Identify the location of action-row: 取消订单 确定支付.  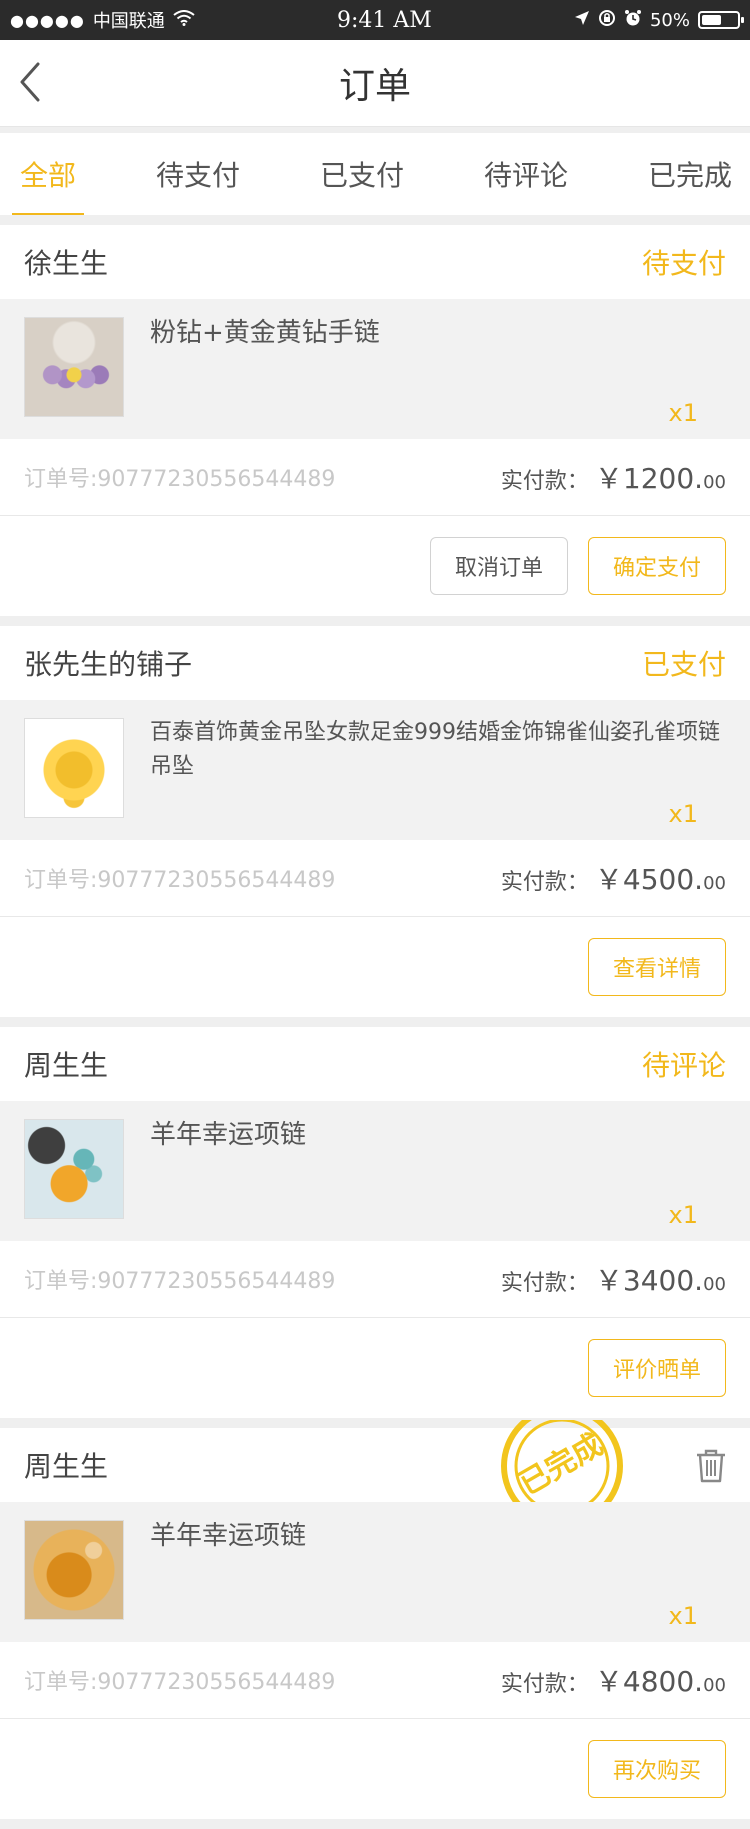
(375, 566).